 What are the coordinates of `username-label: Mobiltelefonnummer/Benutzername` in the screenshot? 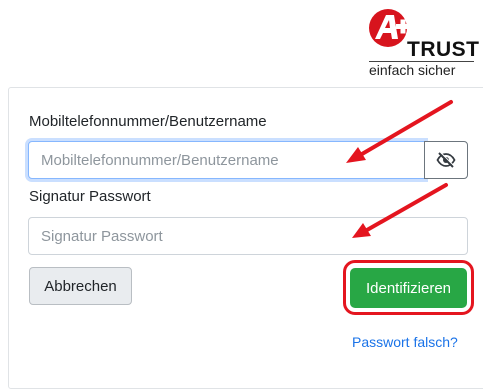 It's located at (148, 121).